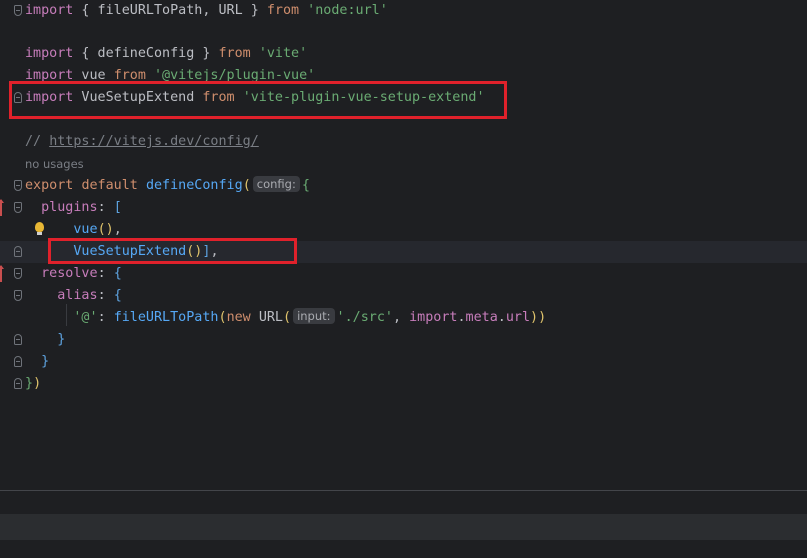 This screenshot has height=558, width=807. I want to click on code-line-17: }), so click(403, 384).